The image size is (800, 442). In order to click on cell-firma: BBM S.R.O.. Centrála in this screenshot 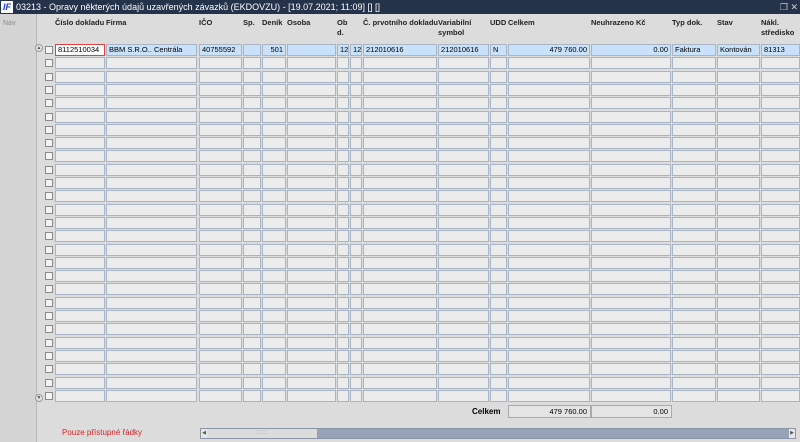, I will do `click(151, 50)`.